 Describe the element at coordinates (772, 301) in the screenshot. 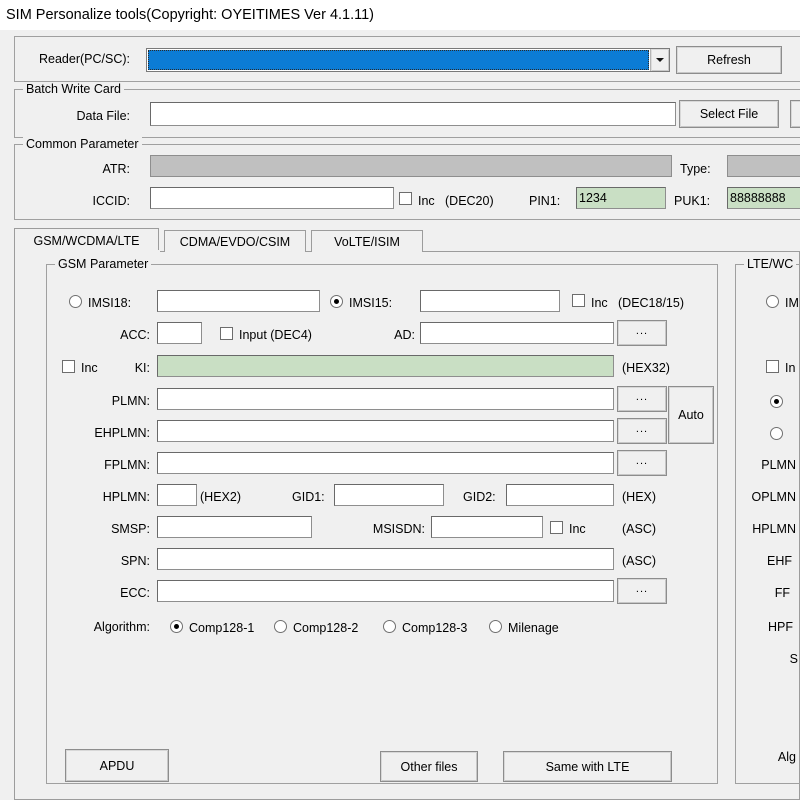

I see `lte-imsi-radio` at that location.